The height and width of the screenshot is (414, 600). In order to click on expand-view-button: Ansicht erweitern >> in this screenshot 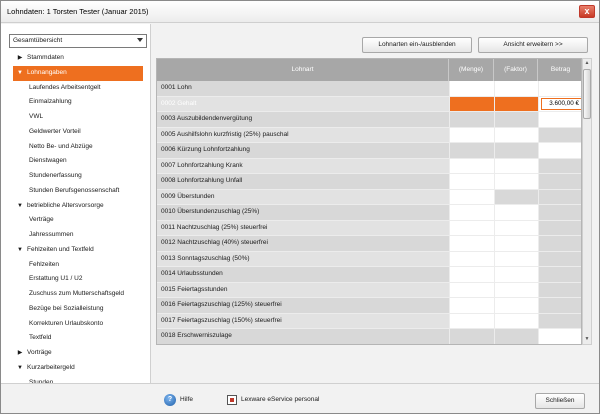, I will do `click(533, 45)`.